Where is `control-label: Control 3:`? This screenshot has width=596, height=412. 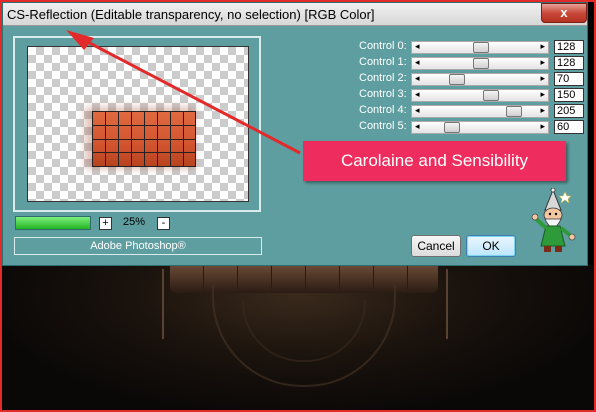
control-label: Control 3: is located at coordinates (383, 94).